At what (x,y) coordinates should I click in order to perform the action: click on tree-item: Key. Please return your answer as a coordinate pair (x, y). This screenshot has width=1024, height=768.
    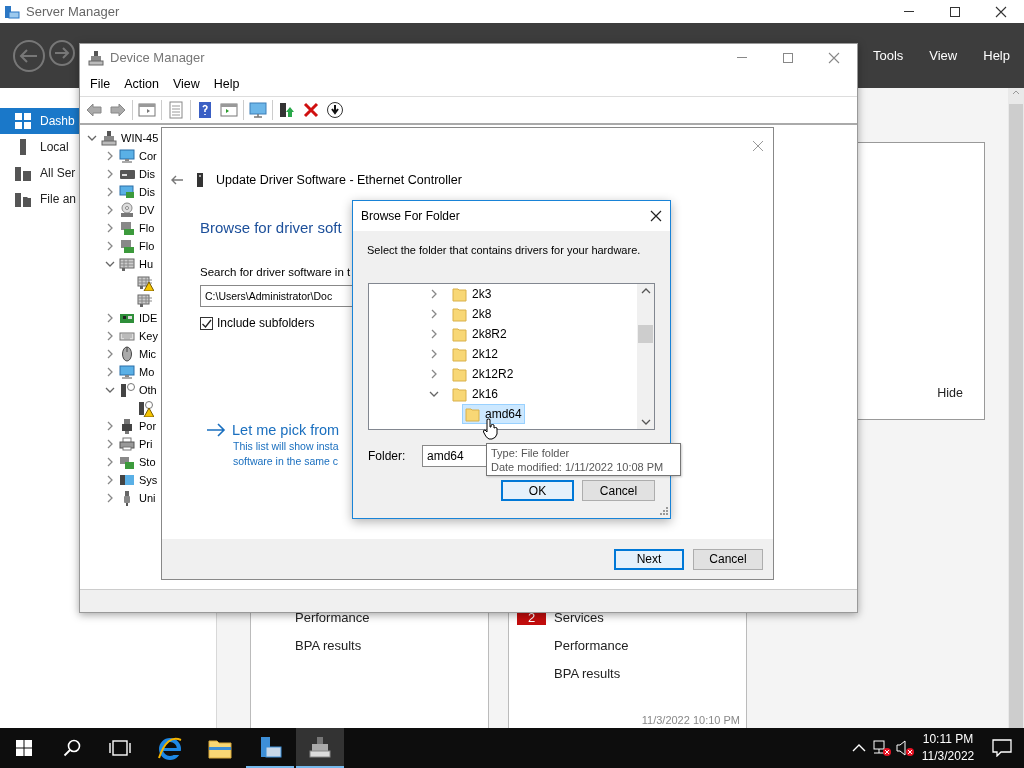
    Looking at the image, I should click on (148, 336).